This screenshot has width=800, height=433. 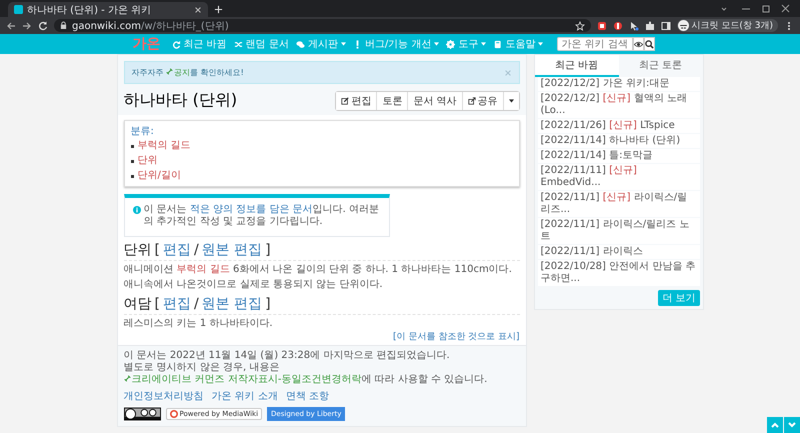 What do you see at coordinates (198, 10) in the screenshot?
I see `close-icon` at bounding box center [198, 10].